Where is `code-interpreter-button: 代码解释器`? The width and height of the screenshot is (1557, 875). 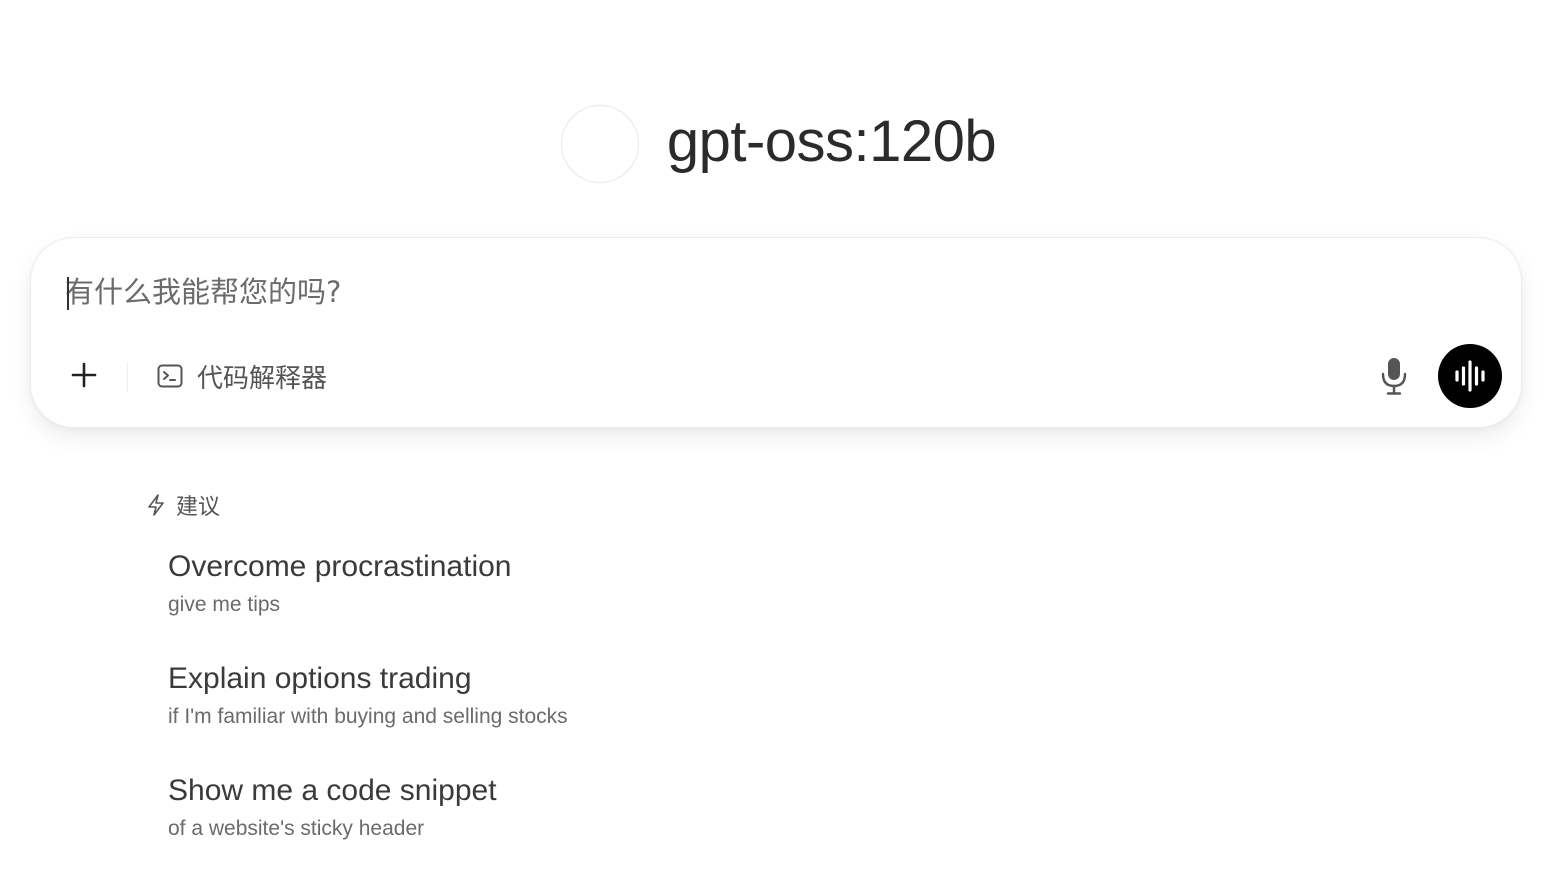 code-interpreter-button: 代码解释器 is located at coordinates (241, 376).